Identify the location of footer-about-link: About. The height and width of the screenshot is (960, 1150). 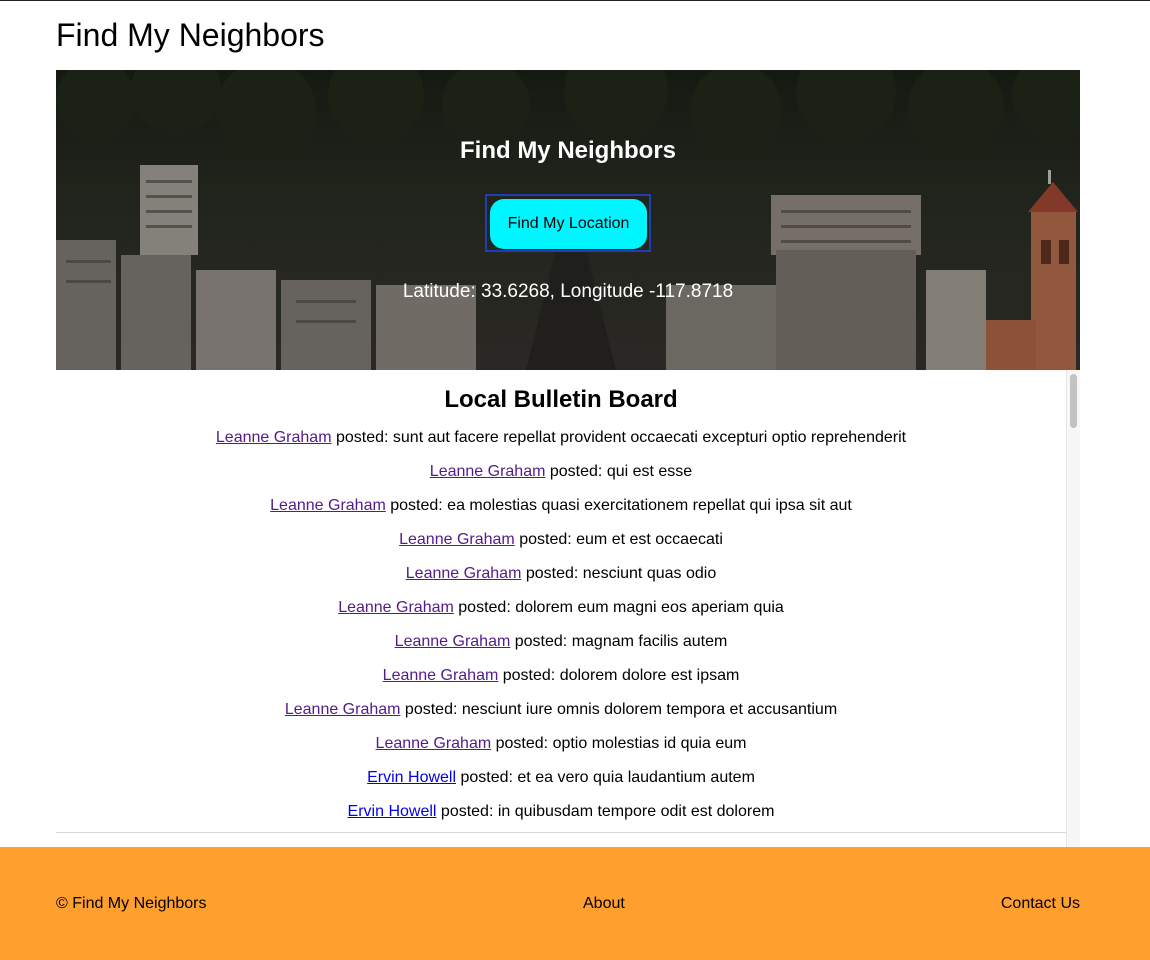
(604, 904).